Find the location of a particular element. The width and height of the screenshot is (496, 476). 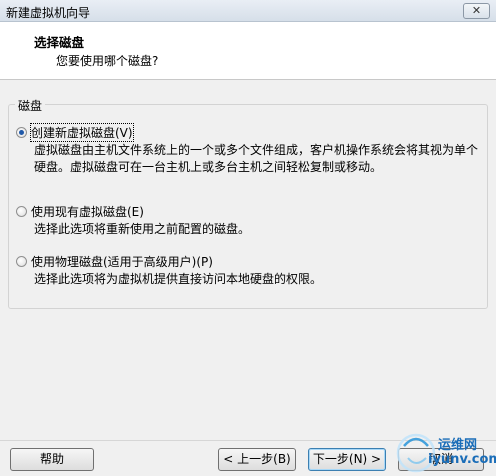

option-desc-use-existing-disk: 选择此选项将重新使用之前配置的磁盘。 is located at coordinates (142, 229).